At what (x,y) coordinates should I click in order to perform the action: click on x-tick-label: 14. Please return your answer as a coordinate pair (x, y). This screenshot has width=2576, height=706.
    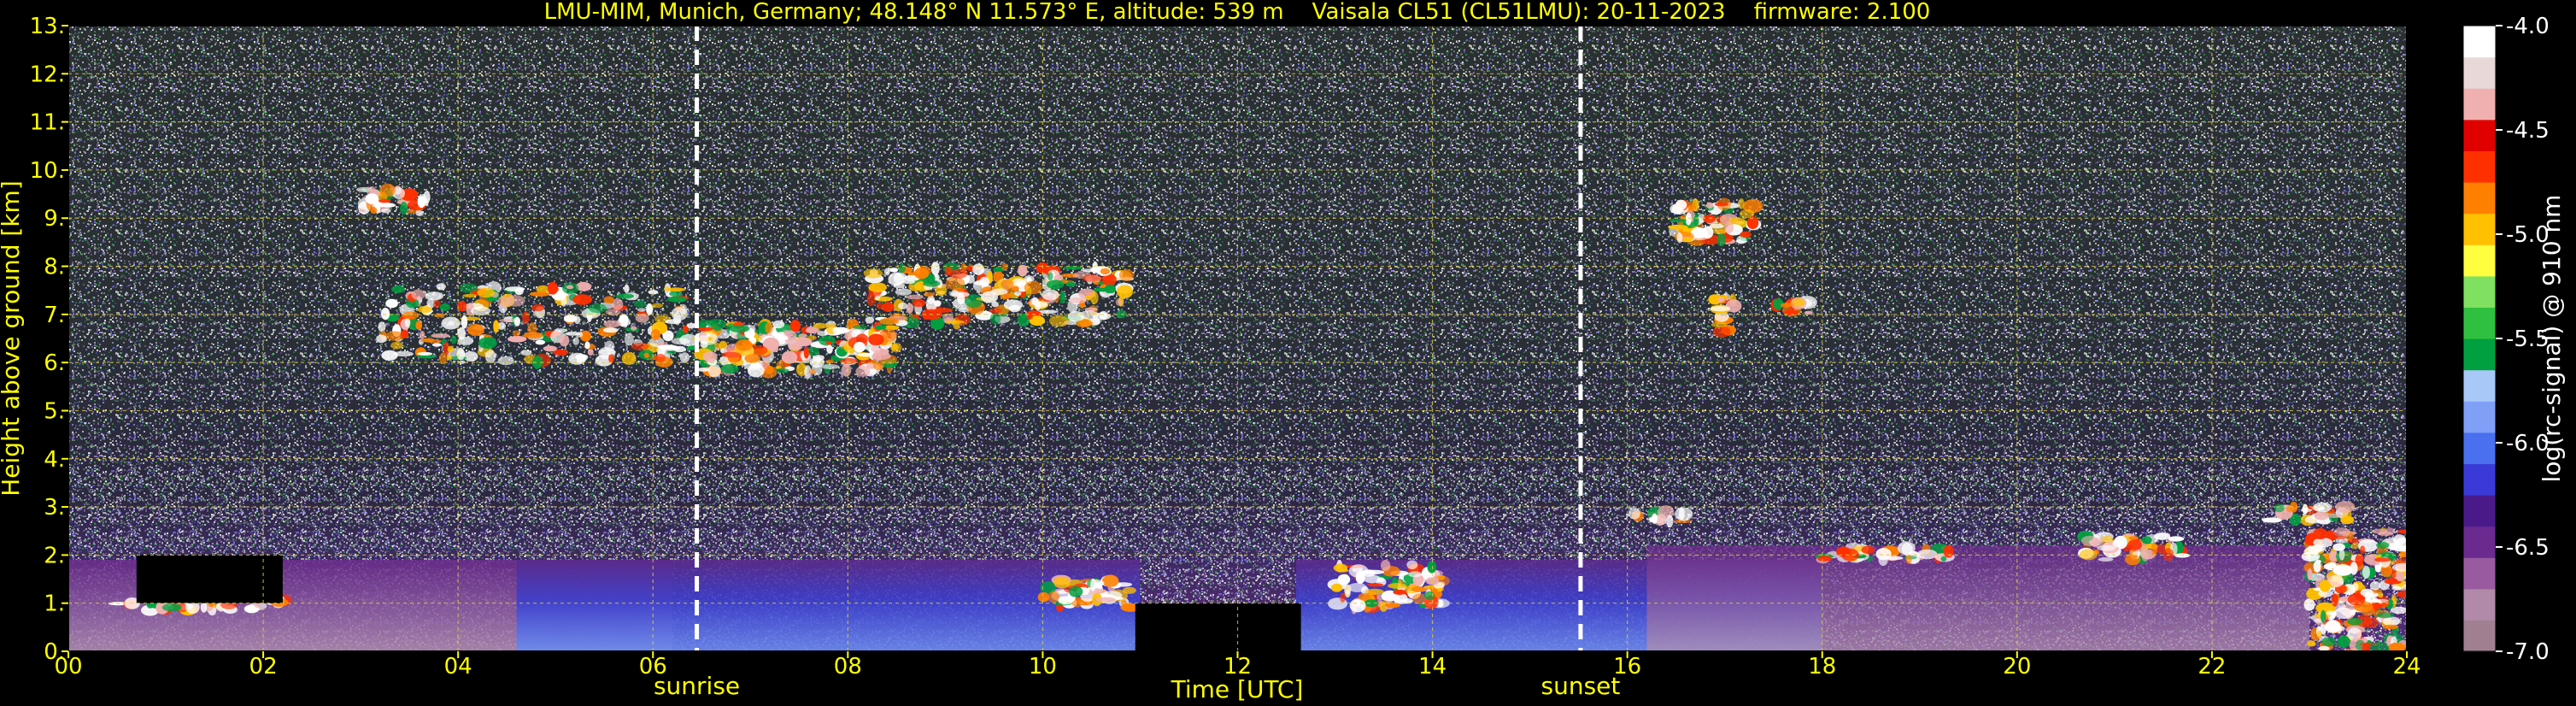
    Looking at the image, I should click on (1432, 667).